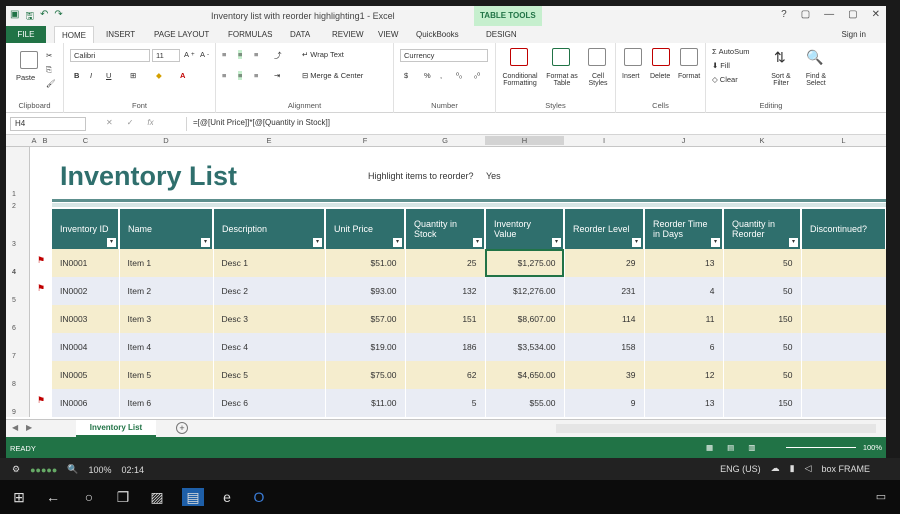  Describe the element at coordinates (561, 57) in the screenshot. I see `format-as-table-icon` at that location.